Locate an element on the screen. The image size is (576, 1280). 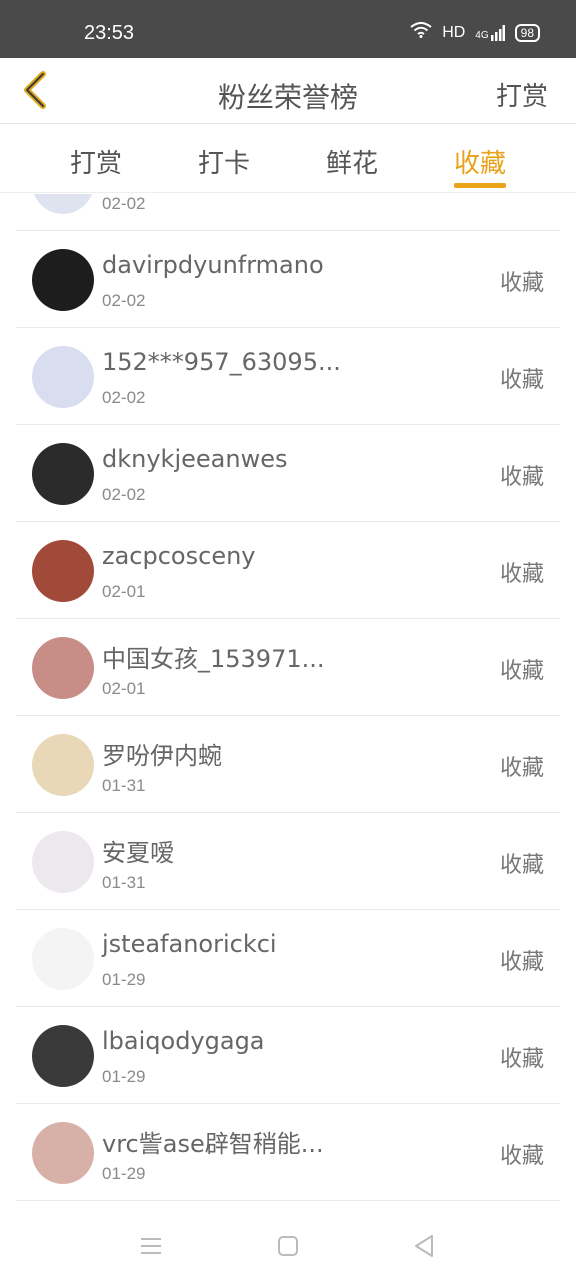
signal-icon: 4G is located at coordinates (490, 32).